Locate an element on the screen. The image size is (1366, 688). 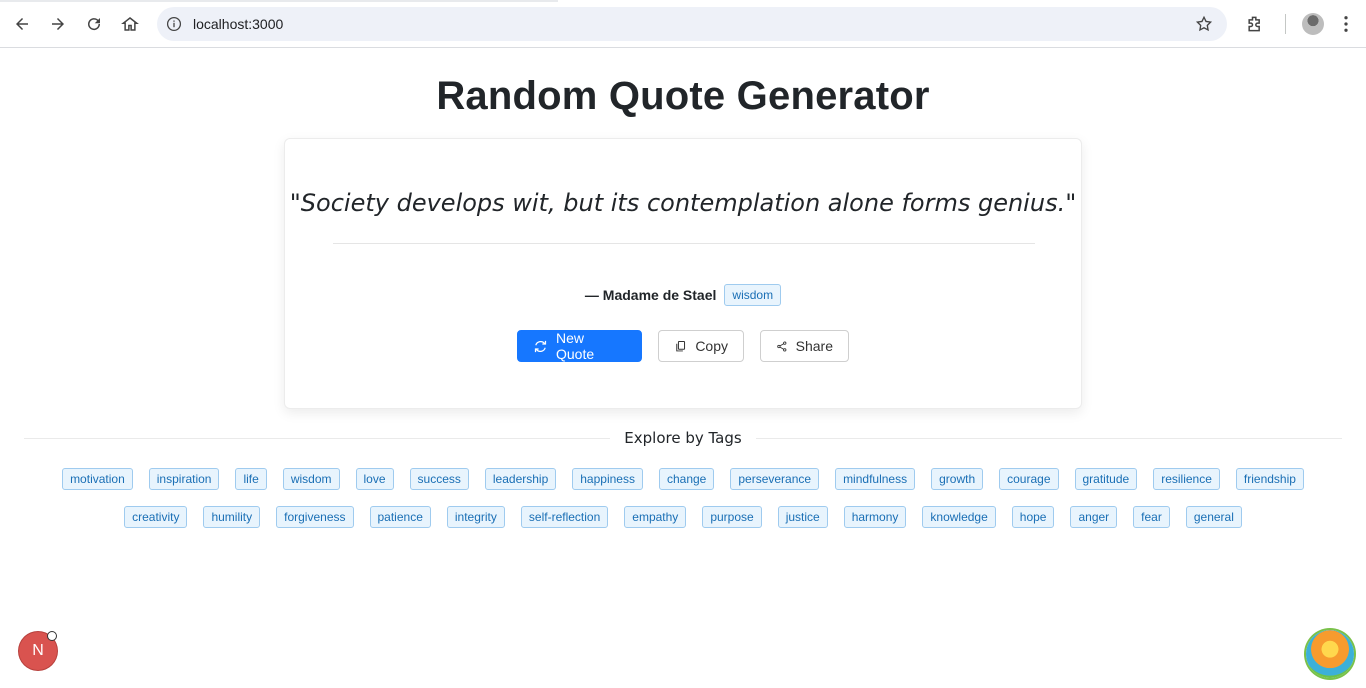
tag-happiness: happiness is located at coordinates (607, 479).